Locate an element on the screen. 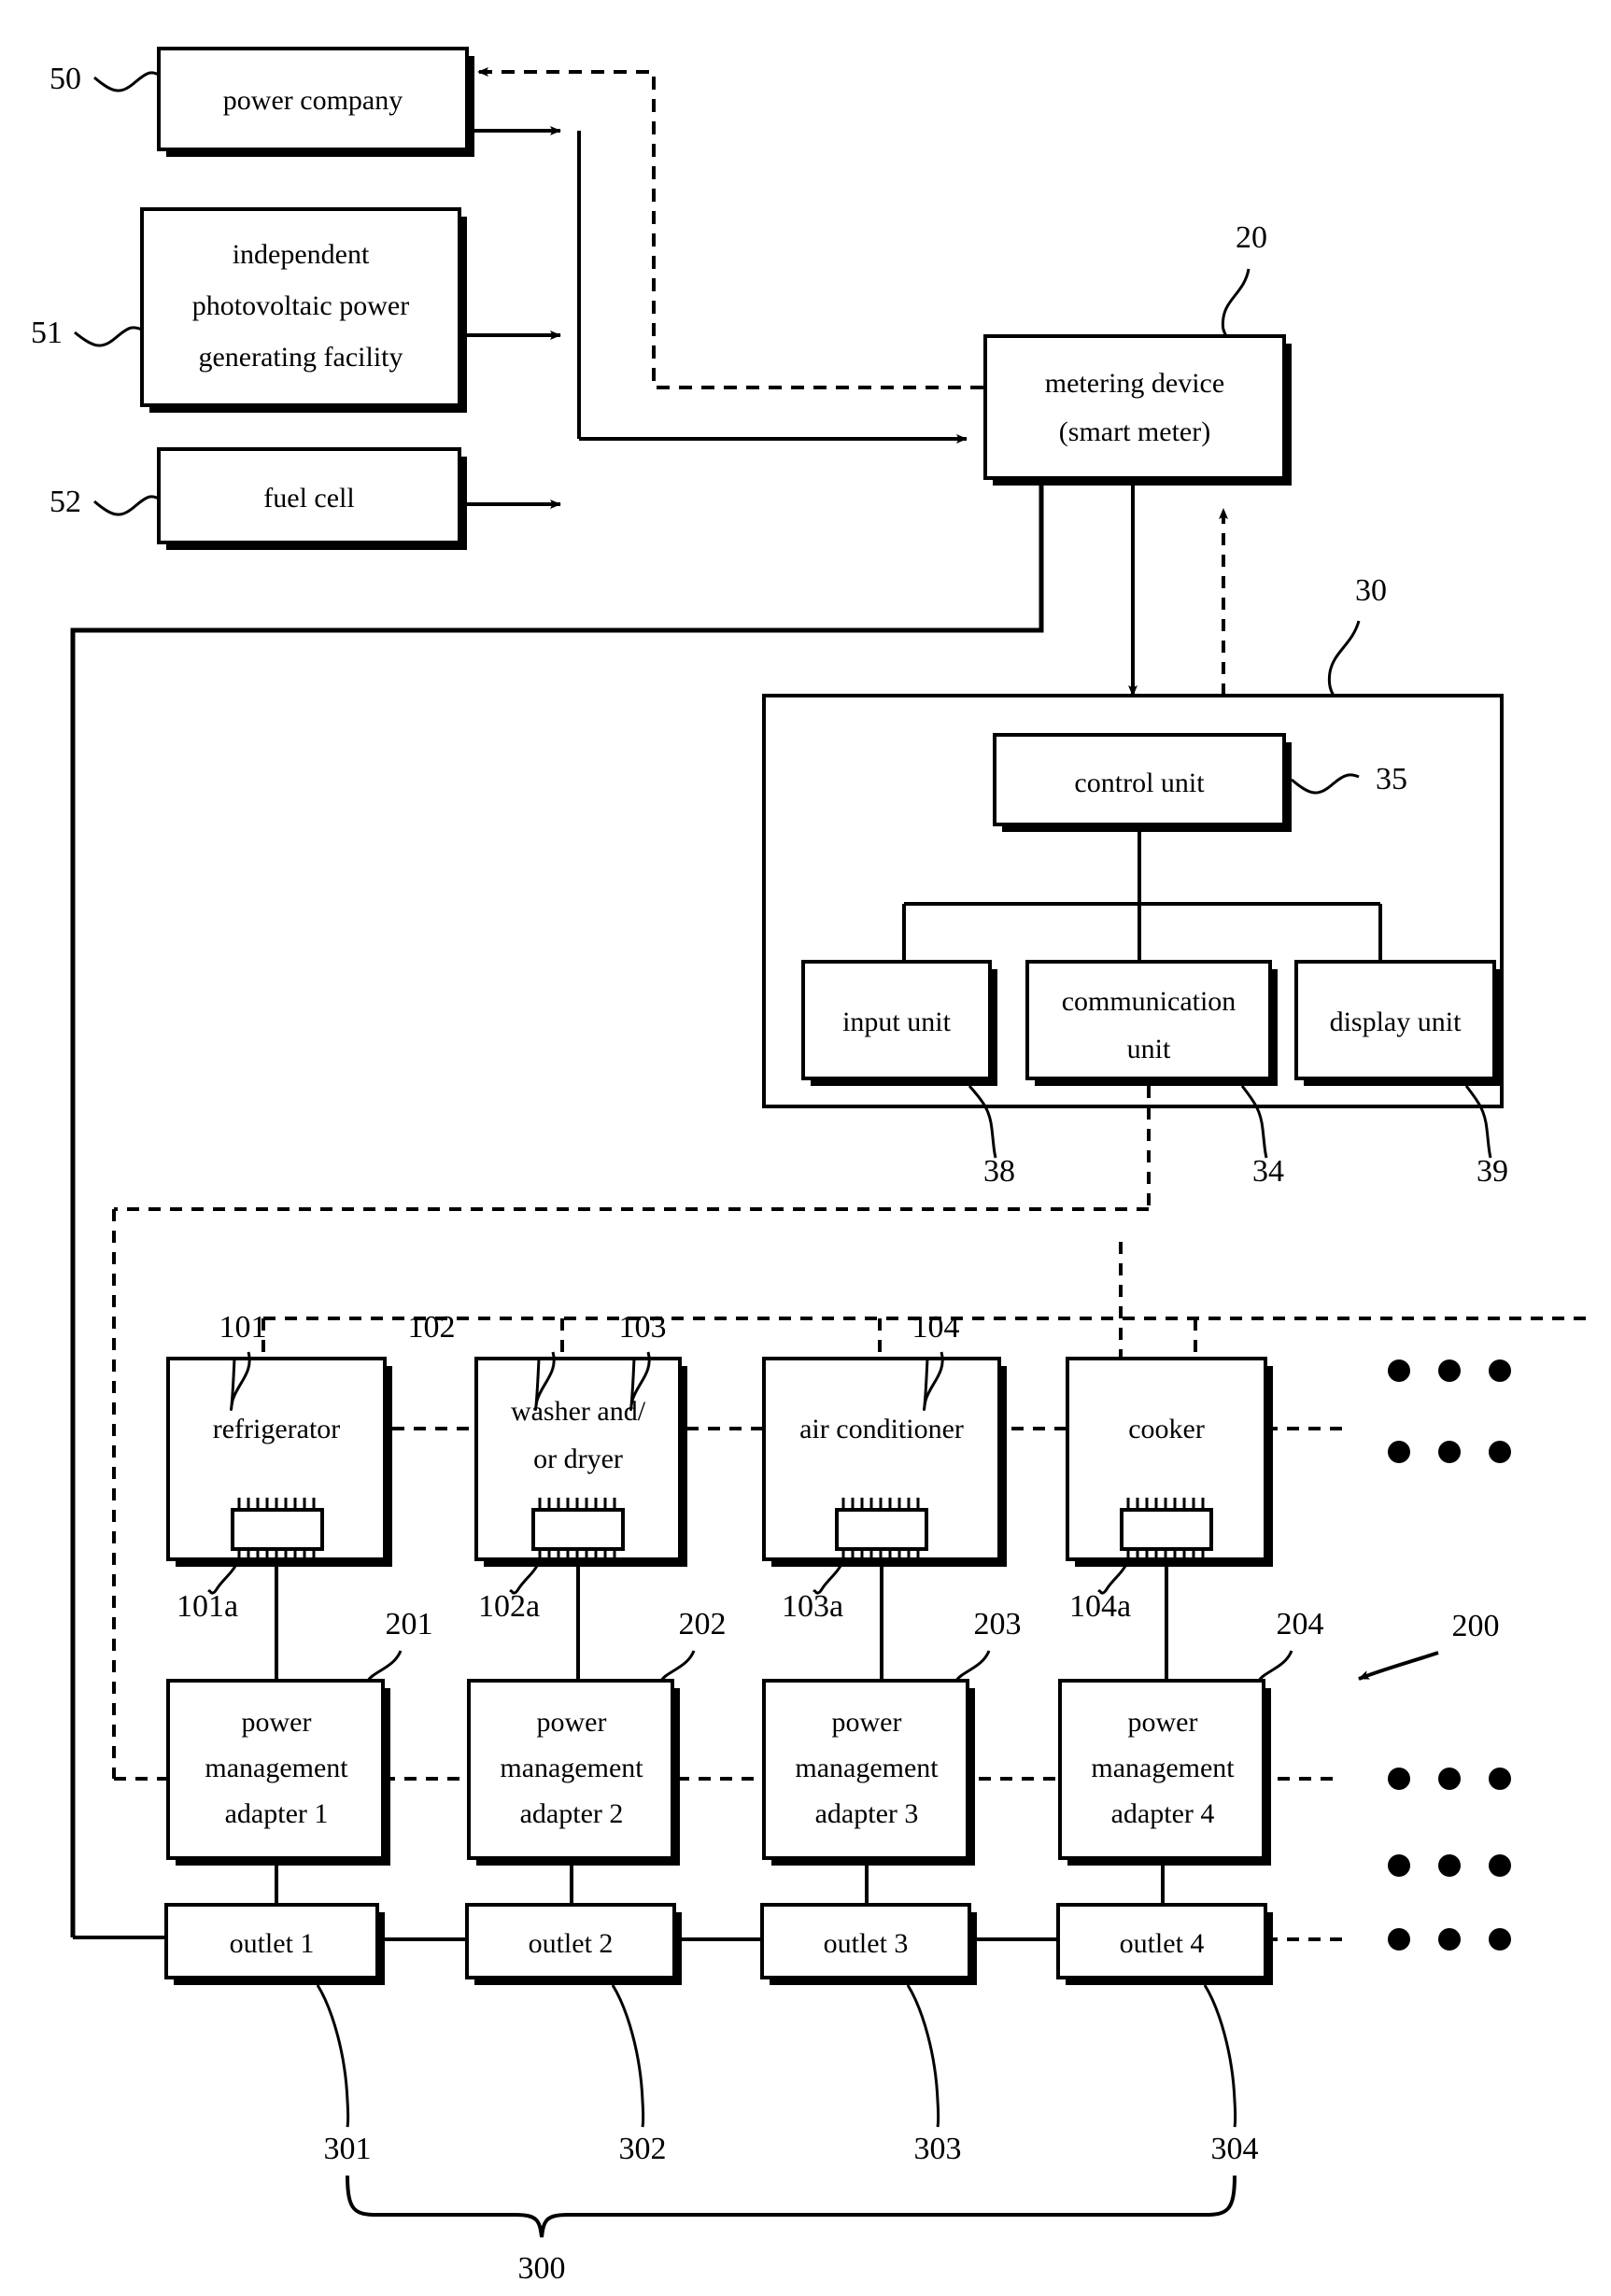 This screenshot has width=1611, height=2296. box-input-unit: input unit is located at coordinates (899, 1023).